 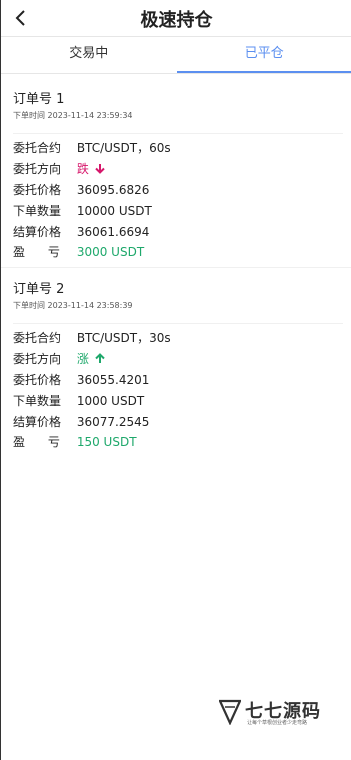 What do you see at coordinates (176, 73) in the screenshot?
I see `tabs-divider` at bounding box center [176, 73].